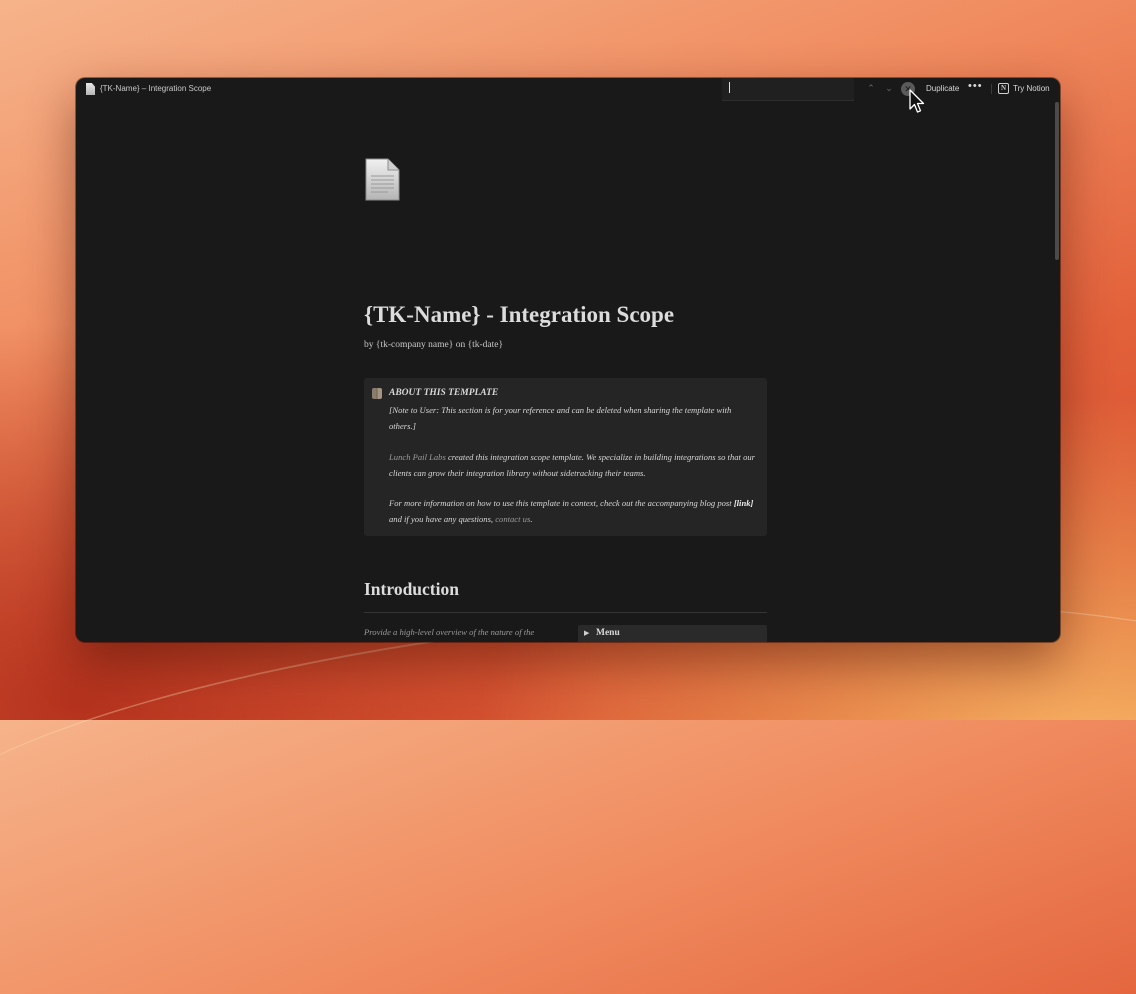 This screenshot has width=1136, height=994. I want to click on company-link: Lunch Pail Labs, so click(417, 457).